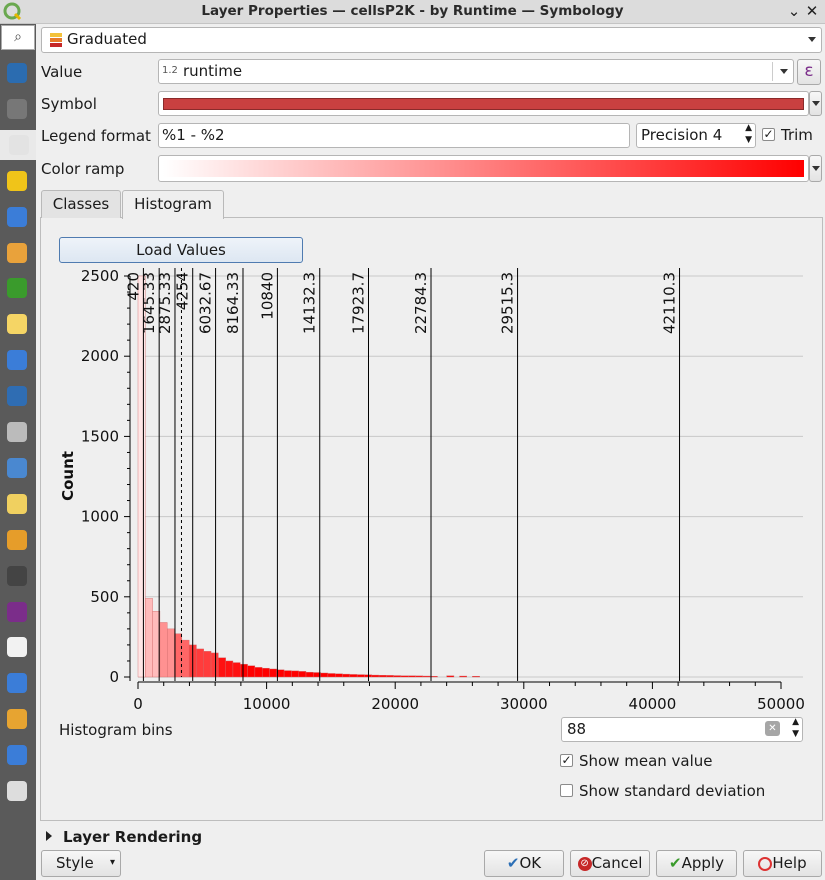 This screenshot has width=825, height=880. I want to click on collapse-window-icon: ⌄, so click(794, 11).